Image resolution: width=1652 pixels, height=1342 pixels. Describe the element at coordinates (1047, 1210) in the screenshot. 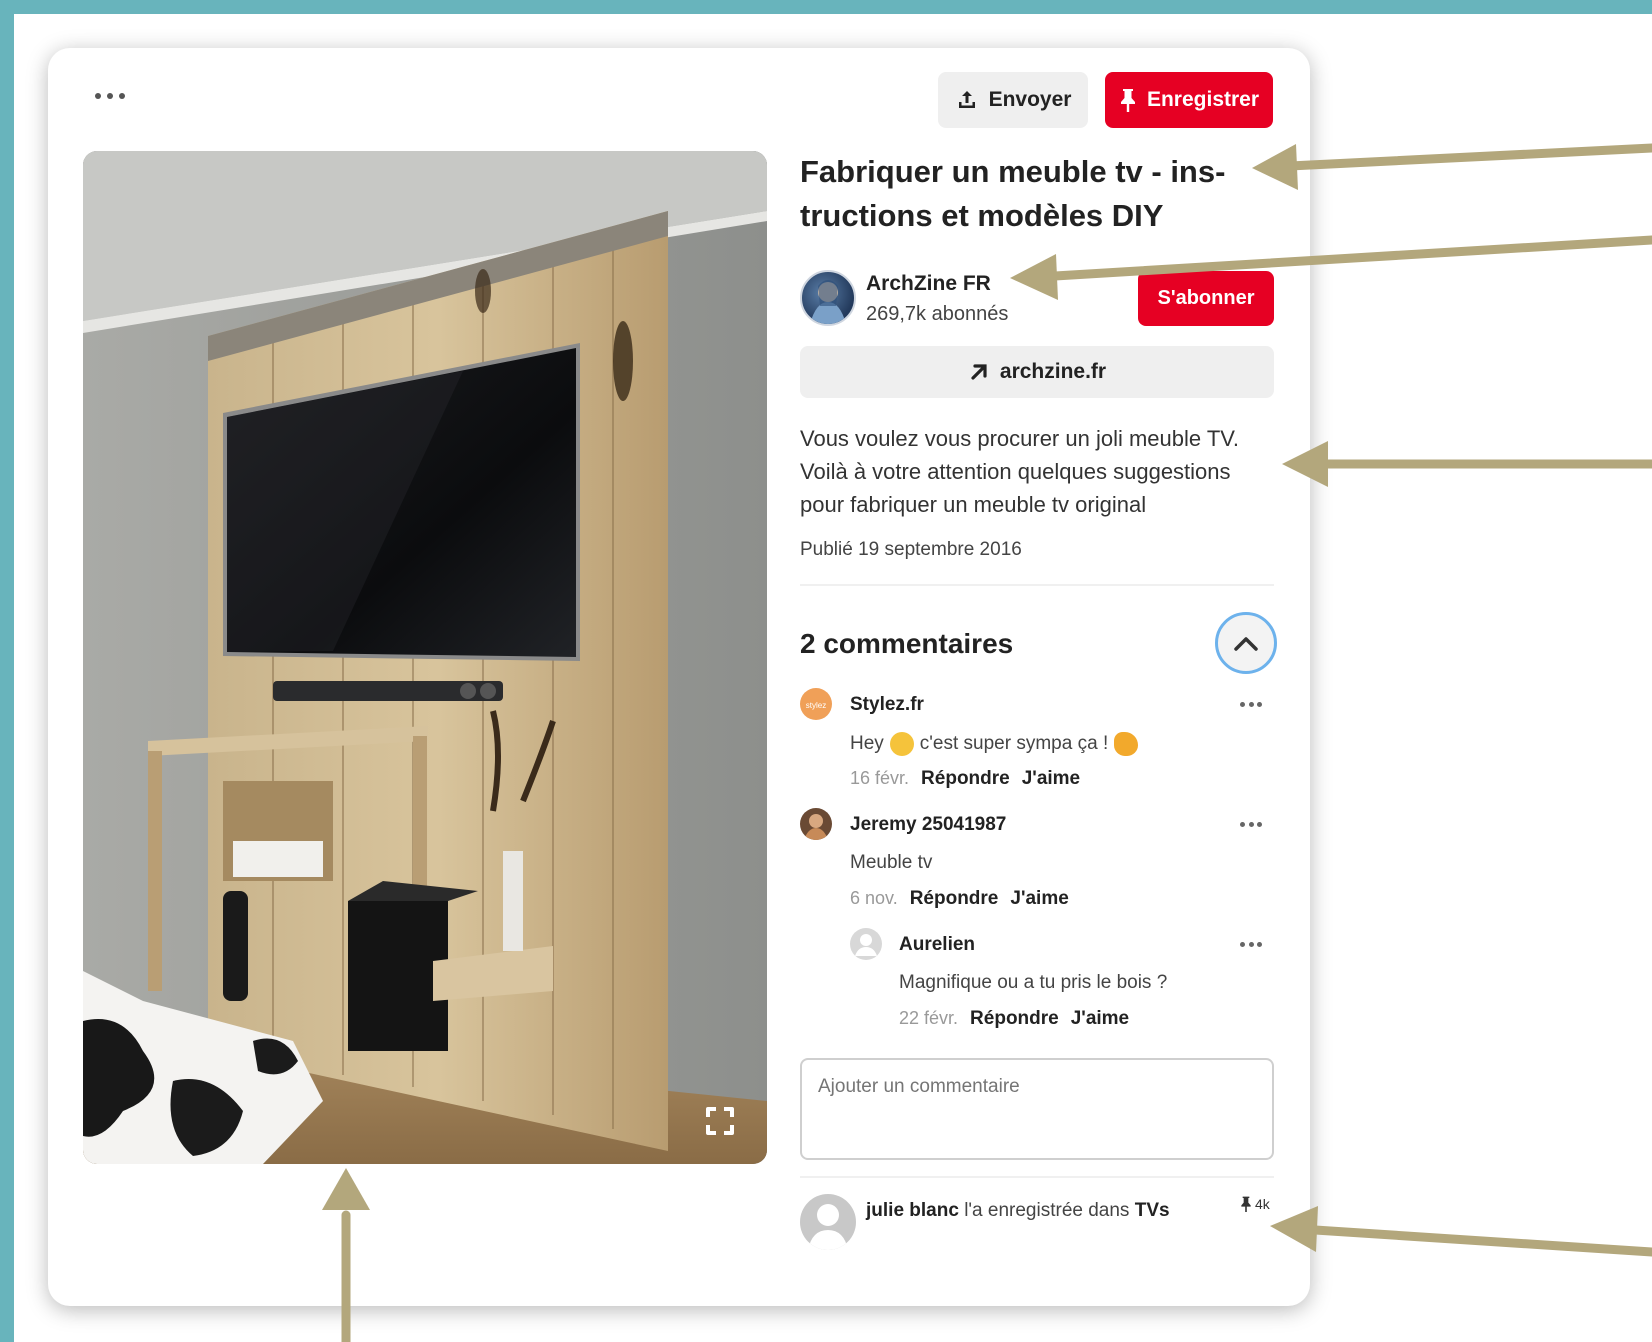

I see `saved-by-phrase: l'a enregistrée dans` at that location.